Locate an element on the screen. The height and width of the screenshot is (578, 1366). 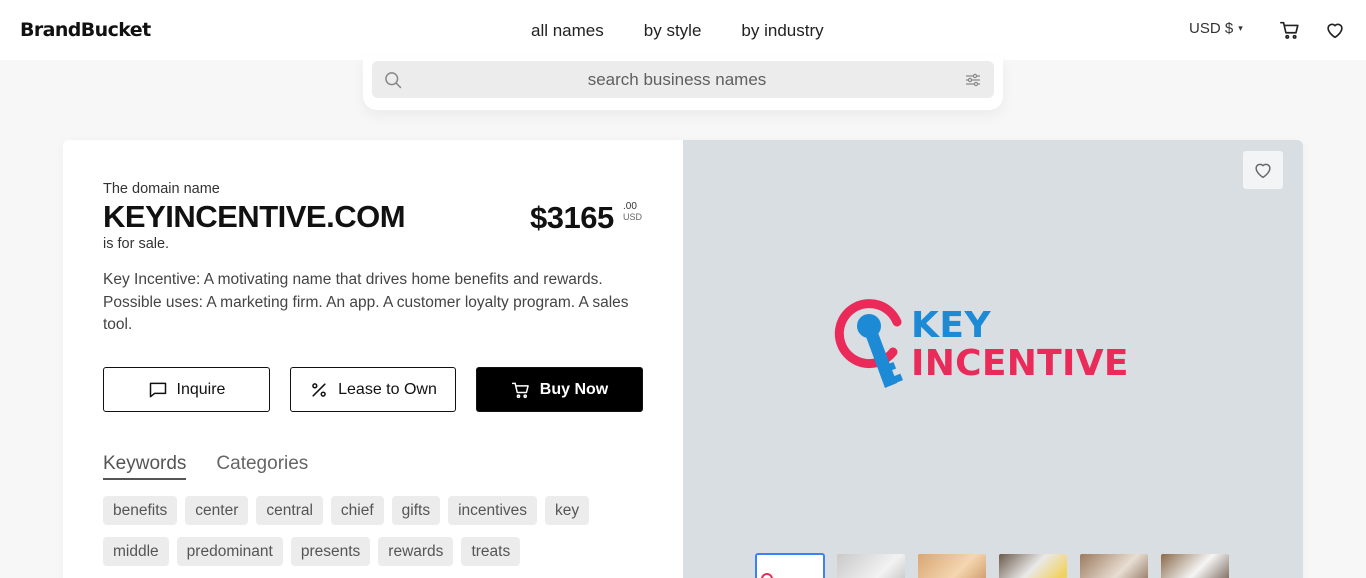
search-panel is located at coordinates (683, 83).